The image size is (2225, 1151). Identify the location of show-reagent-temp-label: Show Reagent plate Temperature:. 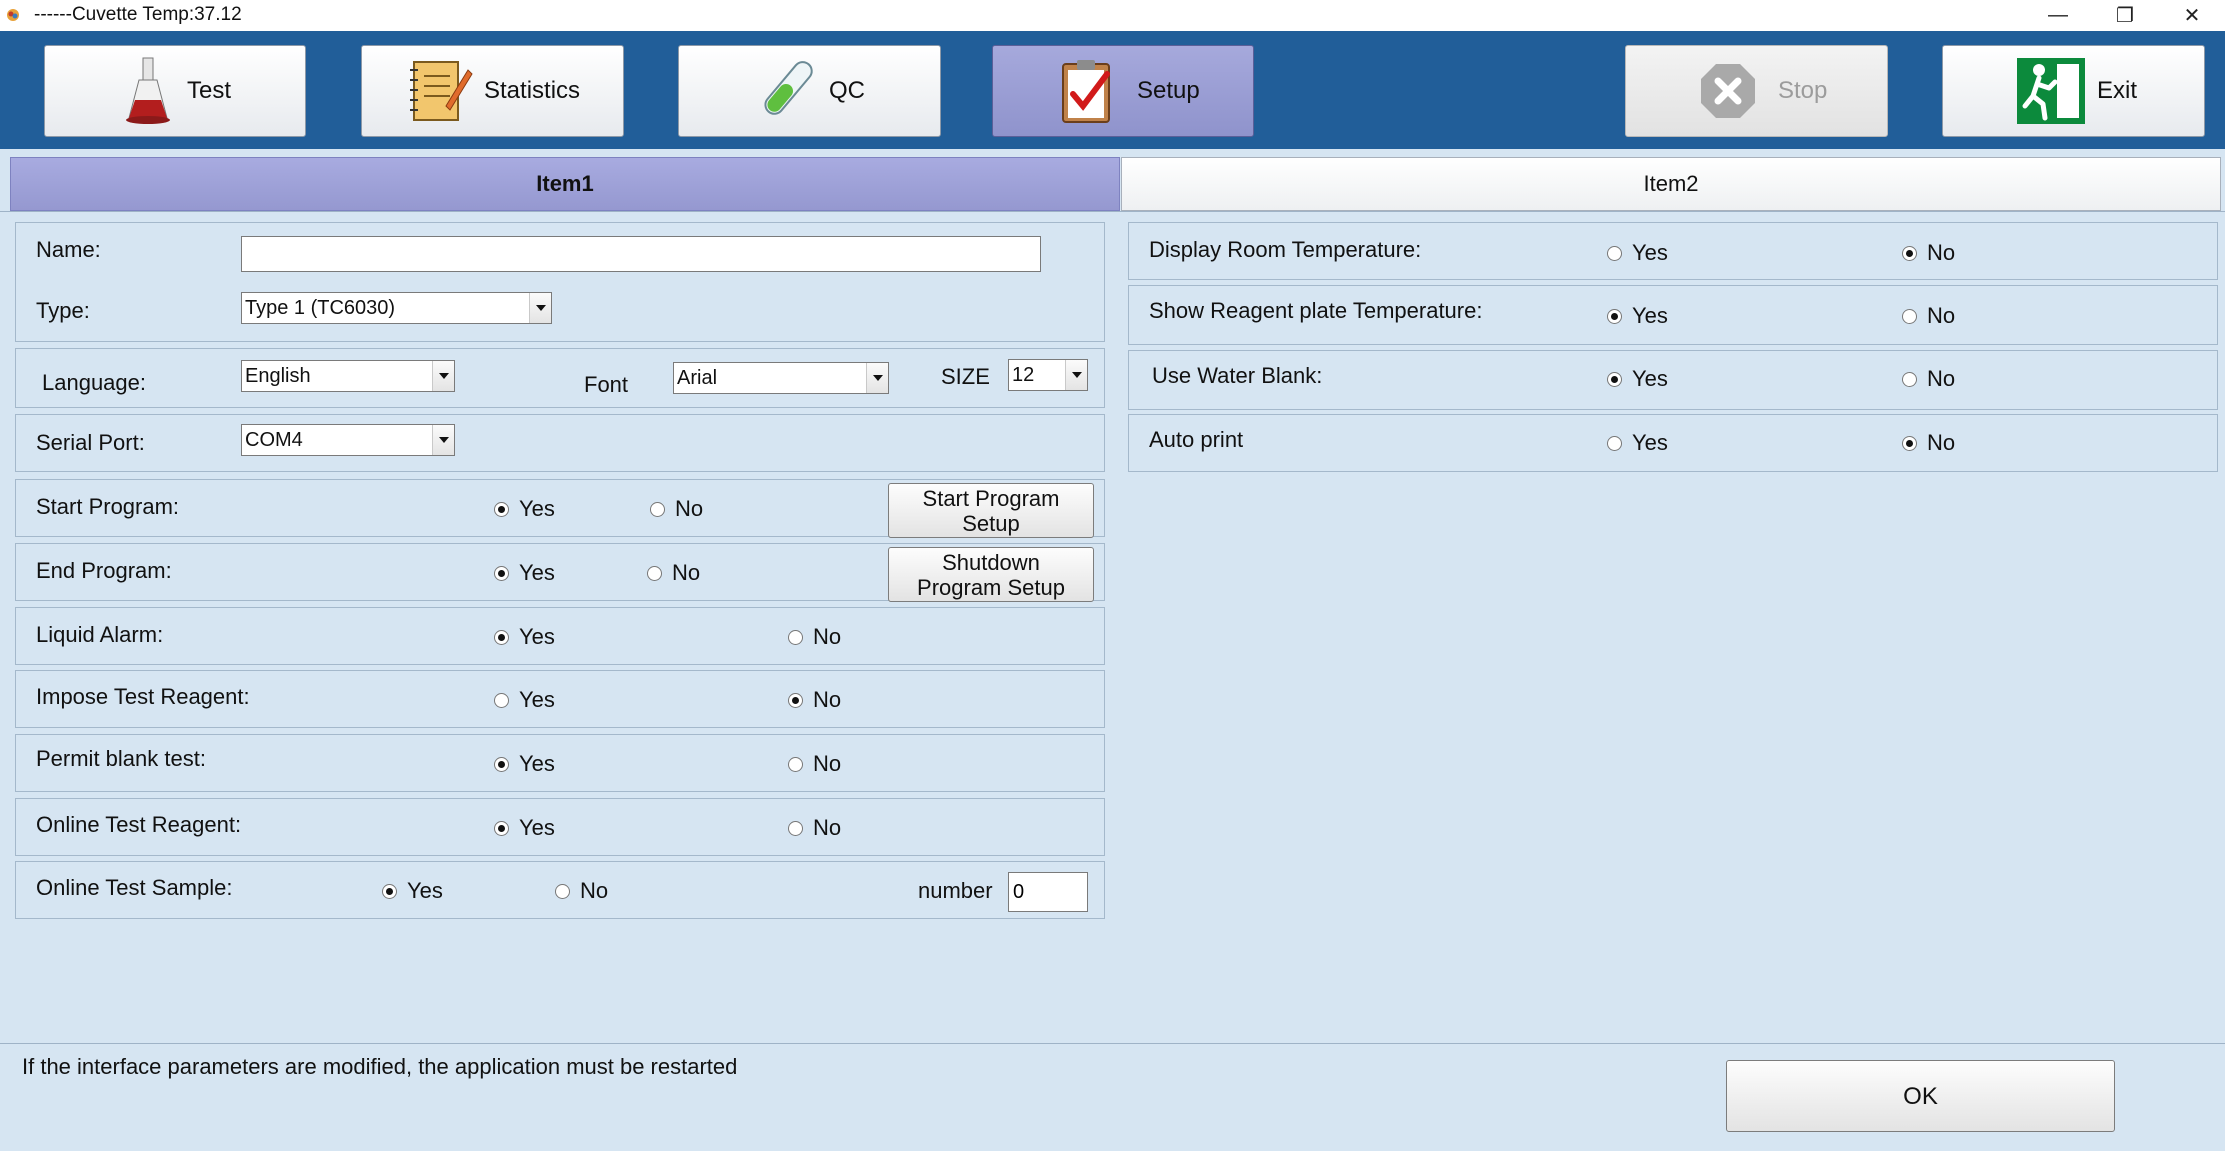
(1316, 310).